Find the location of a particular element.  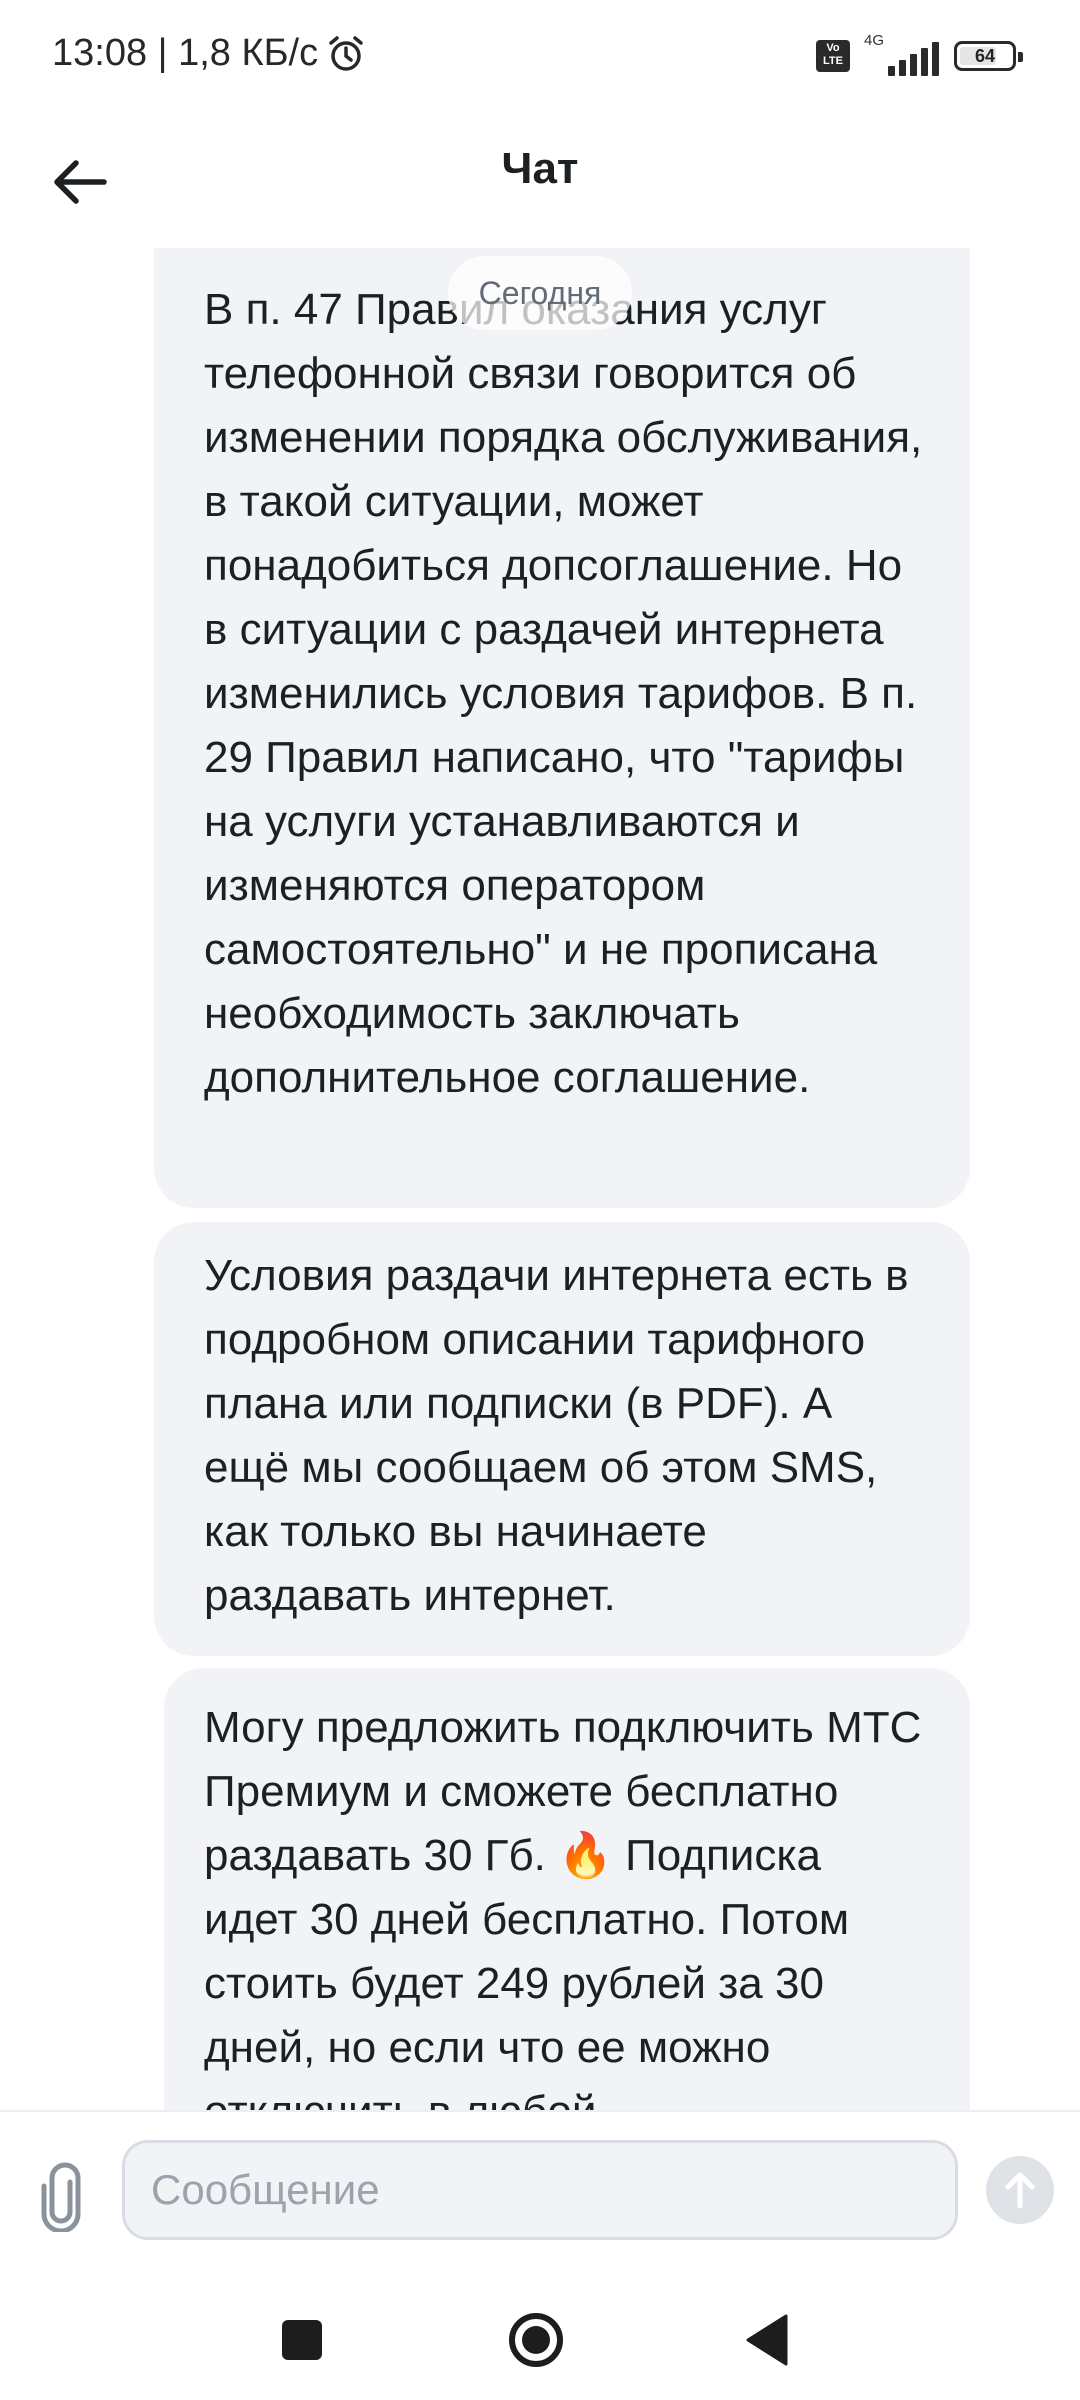

status-right: Vo LTE 4G 64 is located at coordinates (919, 54).